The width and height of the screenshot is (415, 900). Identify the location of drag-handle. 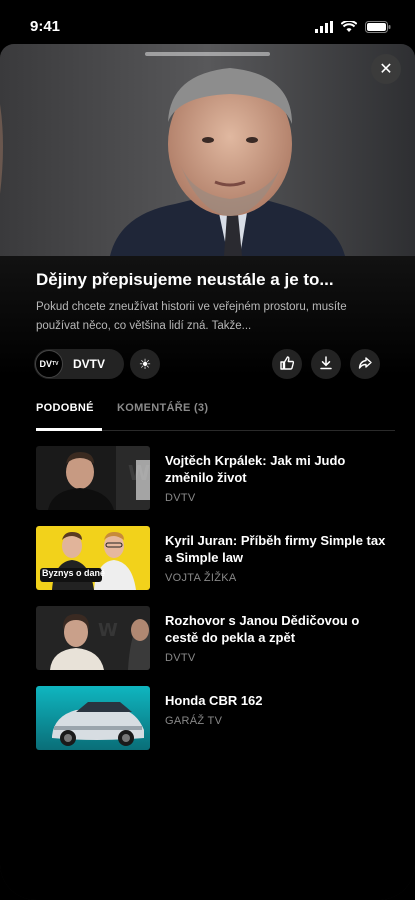
(207, 54).